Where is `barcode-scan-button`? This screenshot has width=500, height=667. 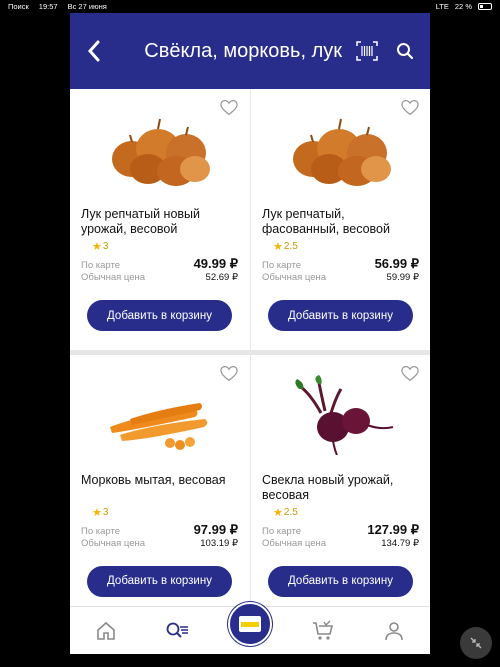 barcode-scan-button is located at coordinates (367, 51).